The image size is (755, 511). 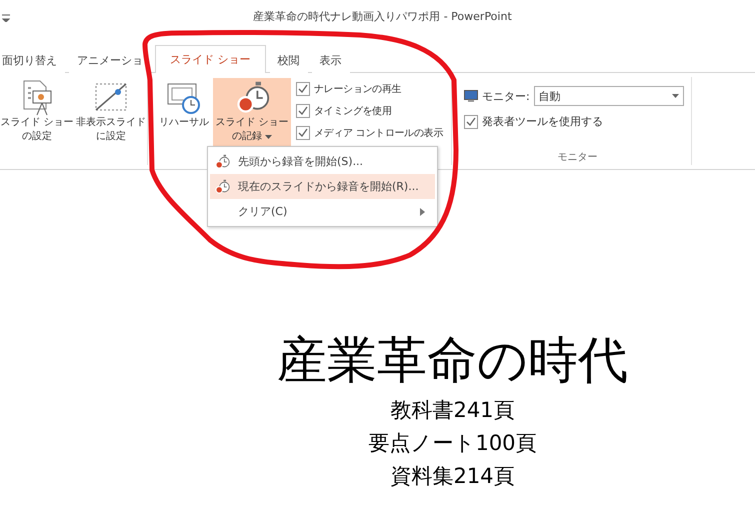 I want to click on customize-icon, so click(x=6, y=18).